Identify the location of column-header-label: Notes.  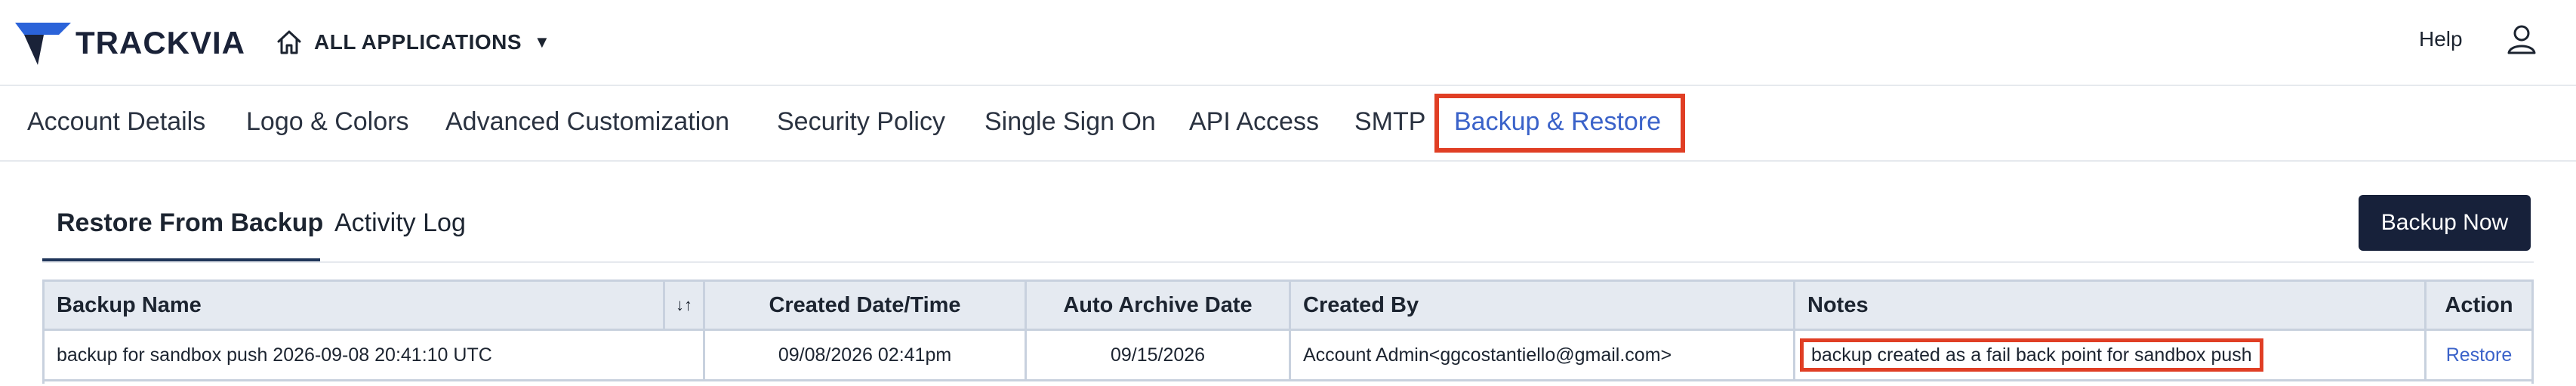
(1838, 304).